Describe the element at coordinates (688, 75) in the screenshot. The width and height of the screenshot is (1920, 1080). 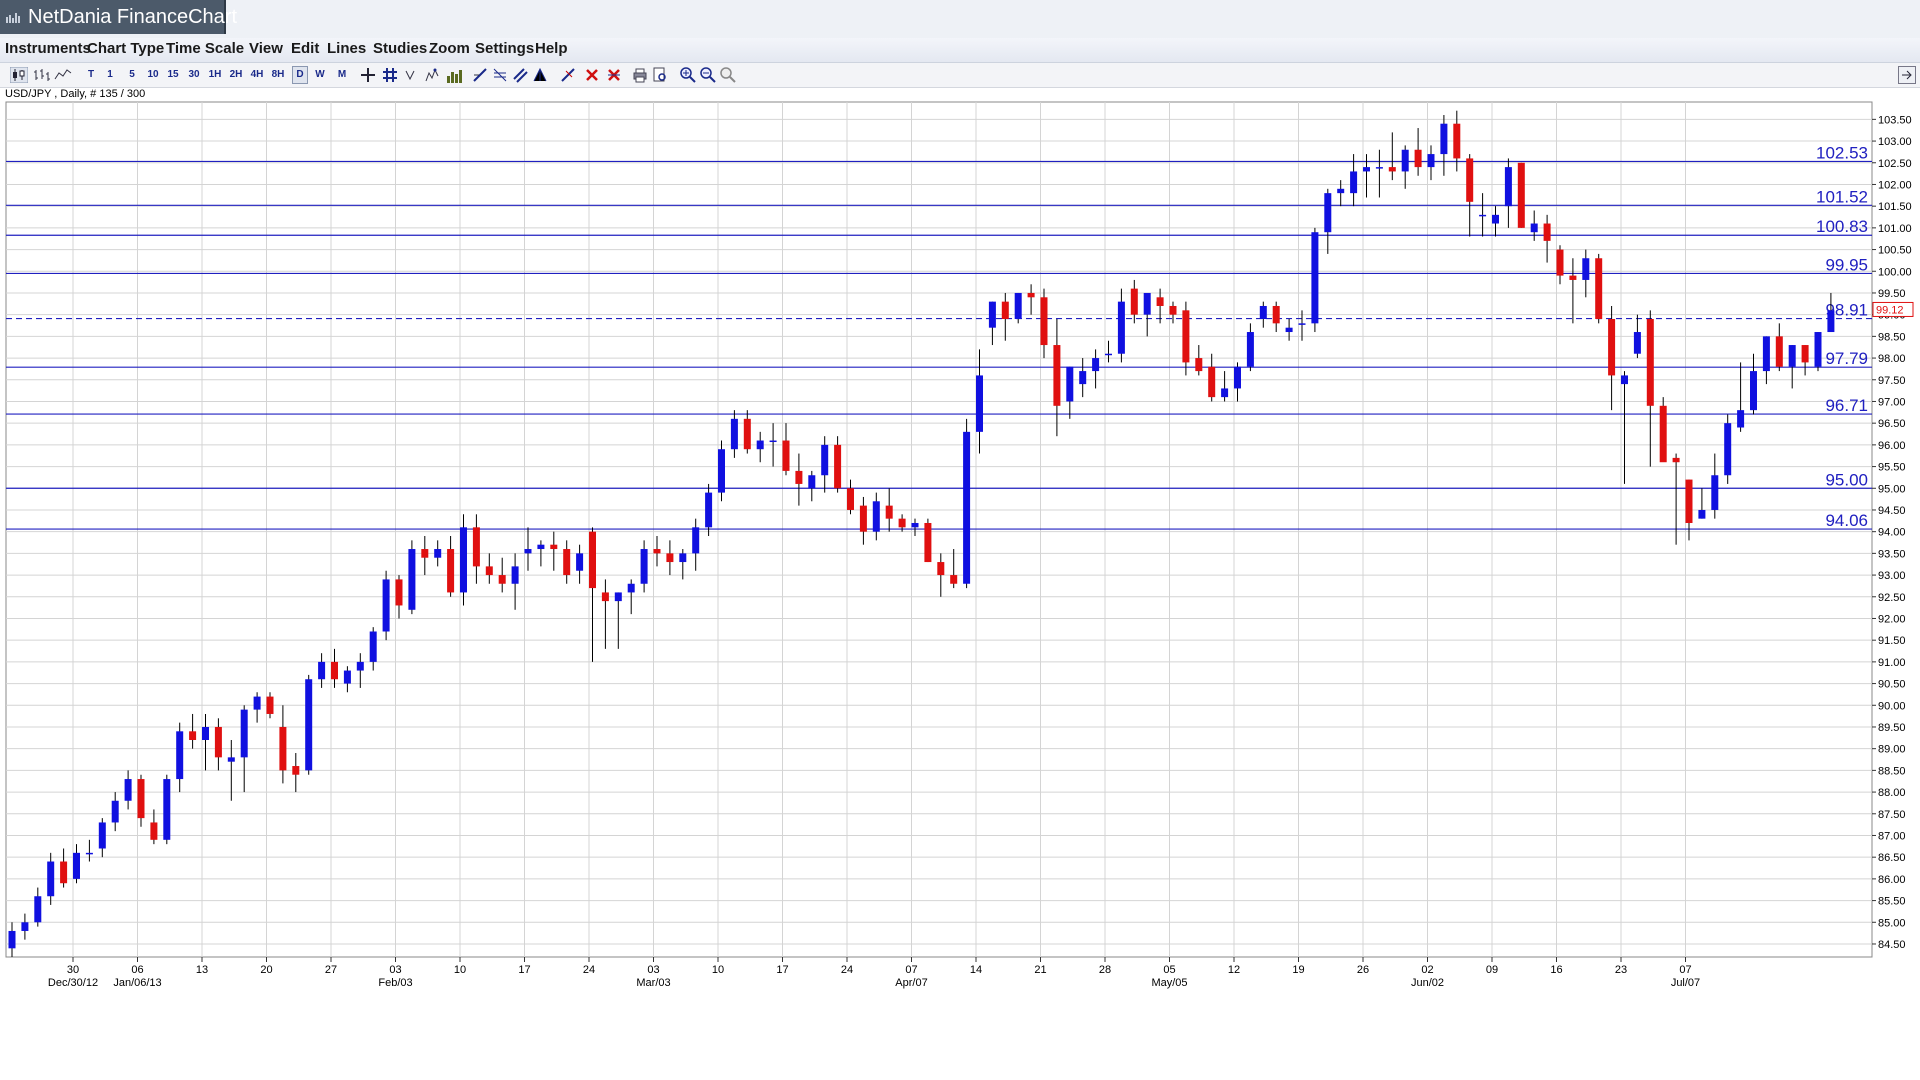
I see `zoom-in-icon` at that location.